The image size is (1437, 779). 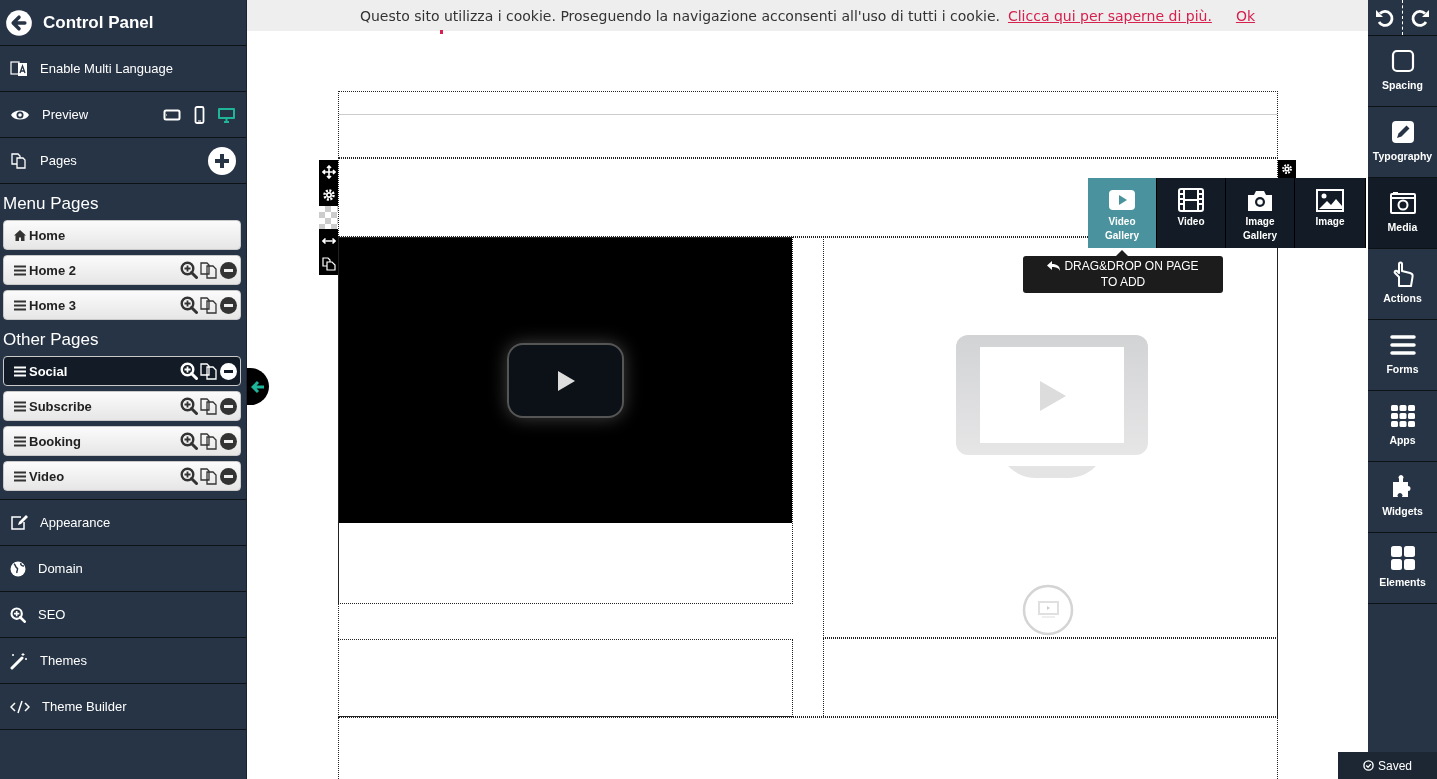 What do you see at coordinates (1245, 15) in the screenshot?
I see `ok-link: Ok` at bounding box center [1245, 15].